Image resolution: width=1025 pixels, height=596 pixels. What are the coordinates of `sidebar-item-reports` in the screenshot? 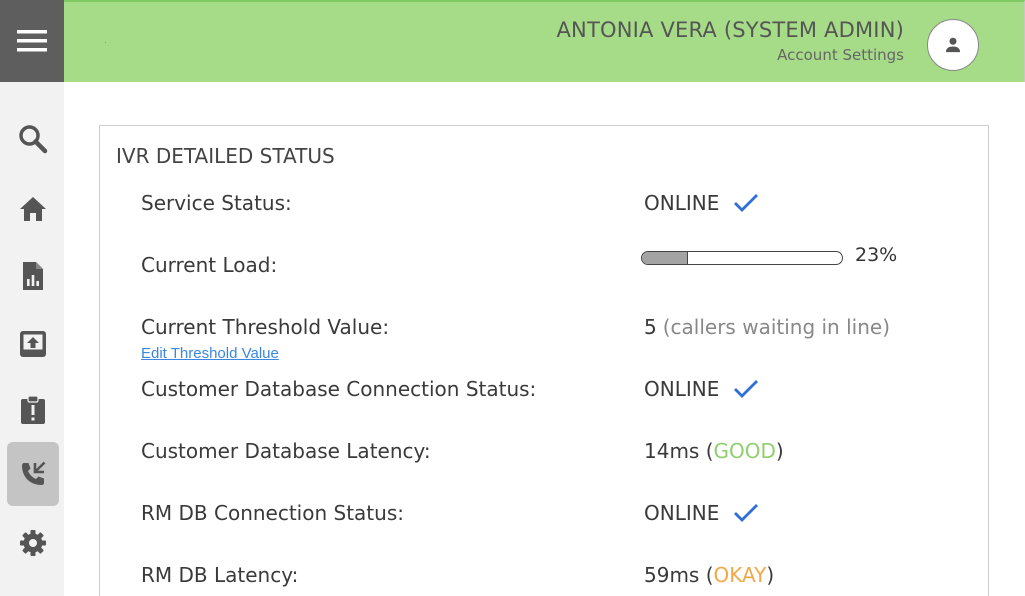 It's located at (33, 276).